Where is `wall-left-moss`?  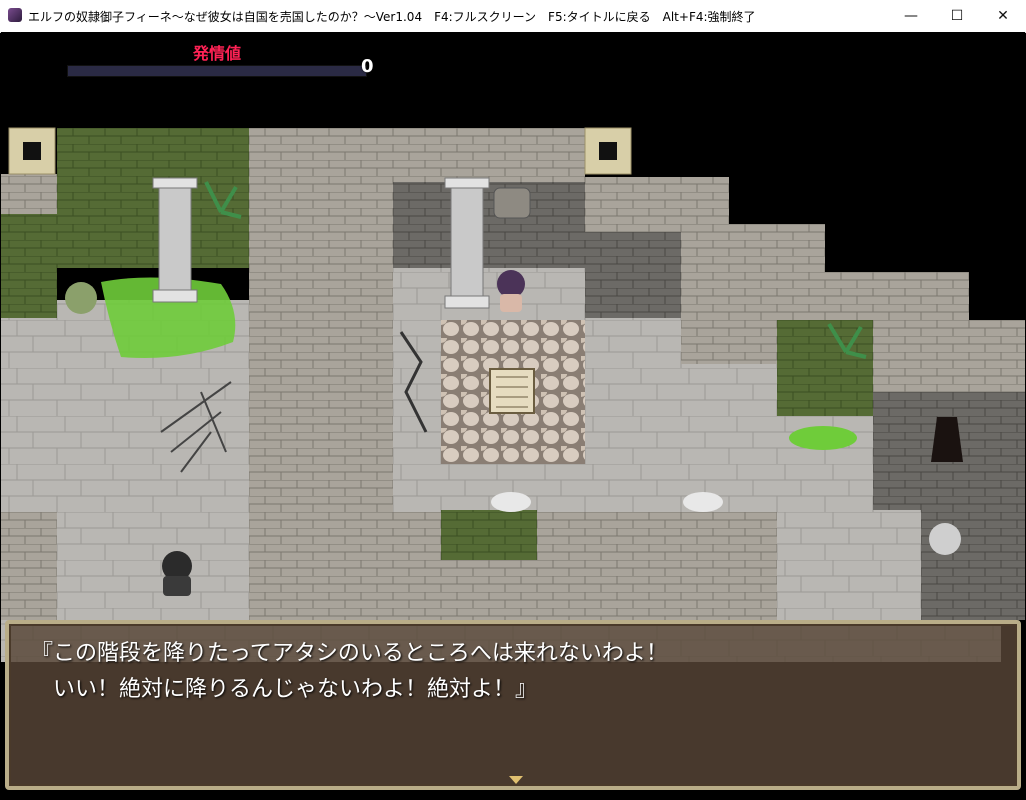
wall-left-moss is located at coordinates (153, 198).